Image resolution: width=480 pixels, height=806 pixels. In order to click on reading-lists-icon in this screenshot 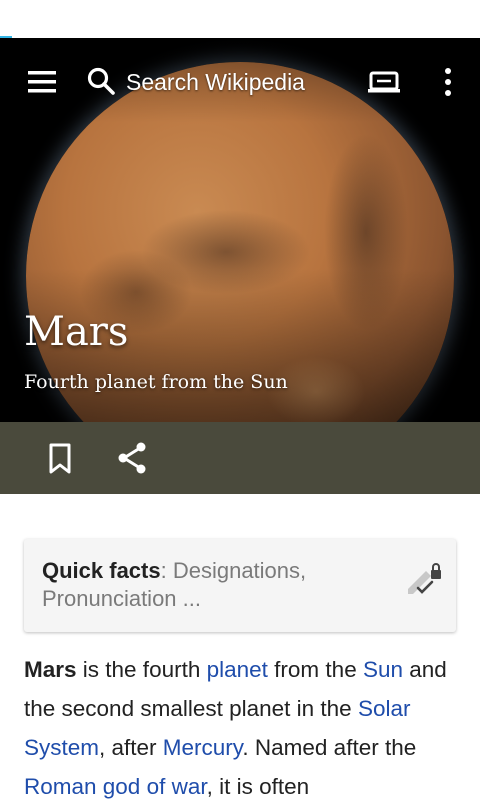, I will do `click(384, 82)`.